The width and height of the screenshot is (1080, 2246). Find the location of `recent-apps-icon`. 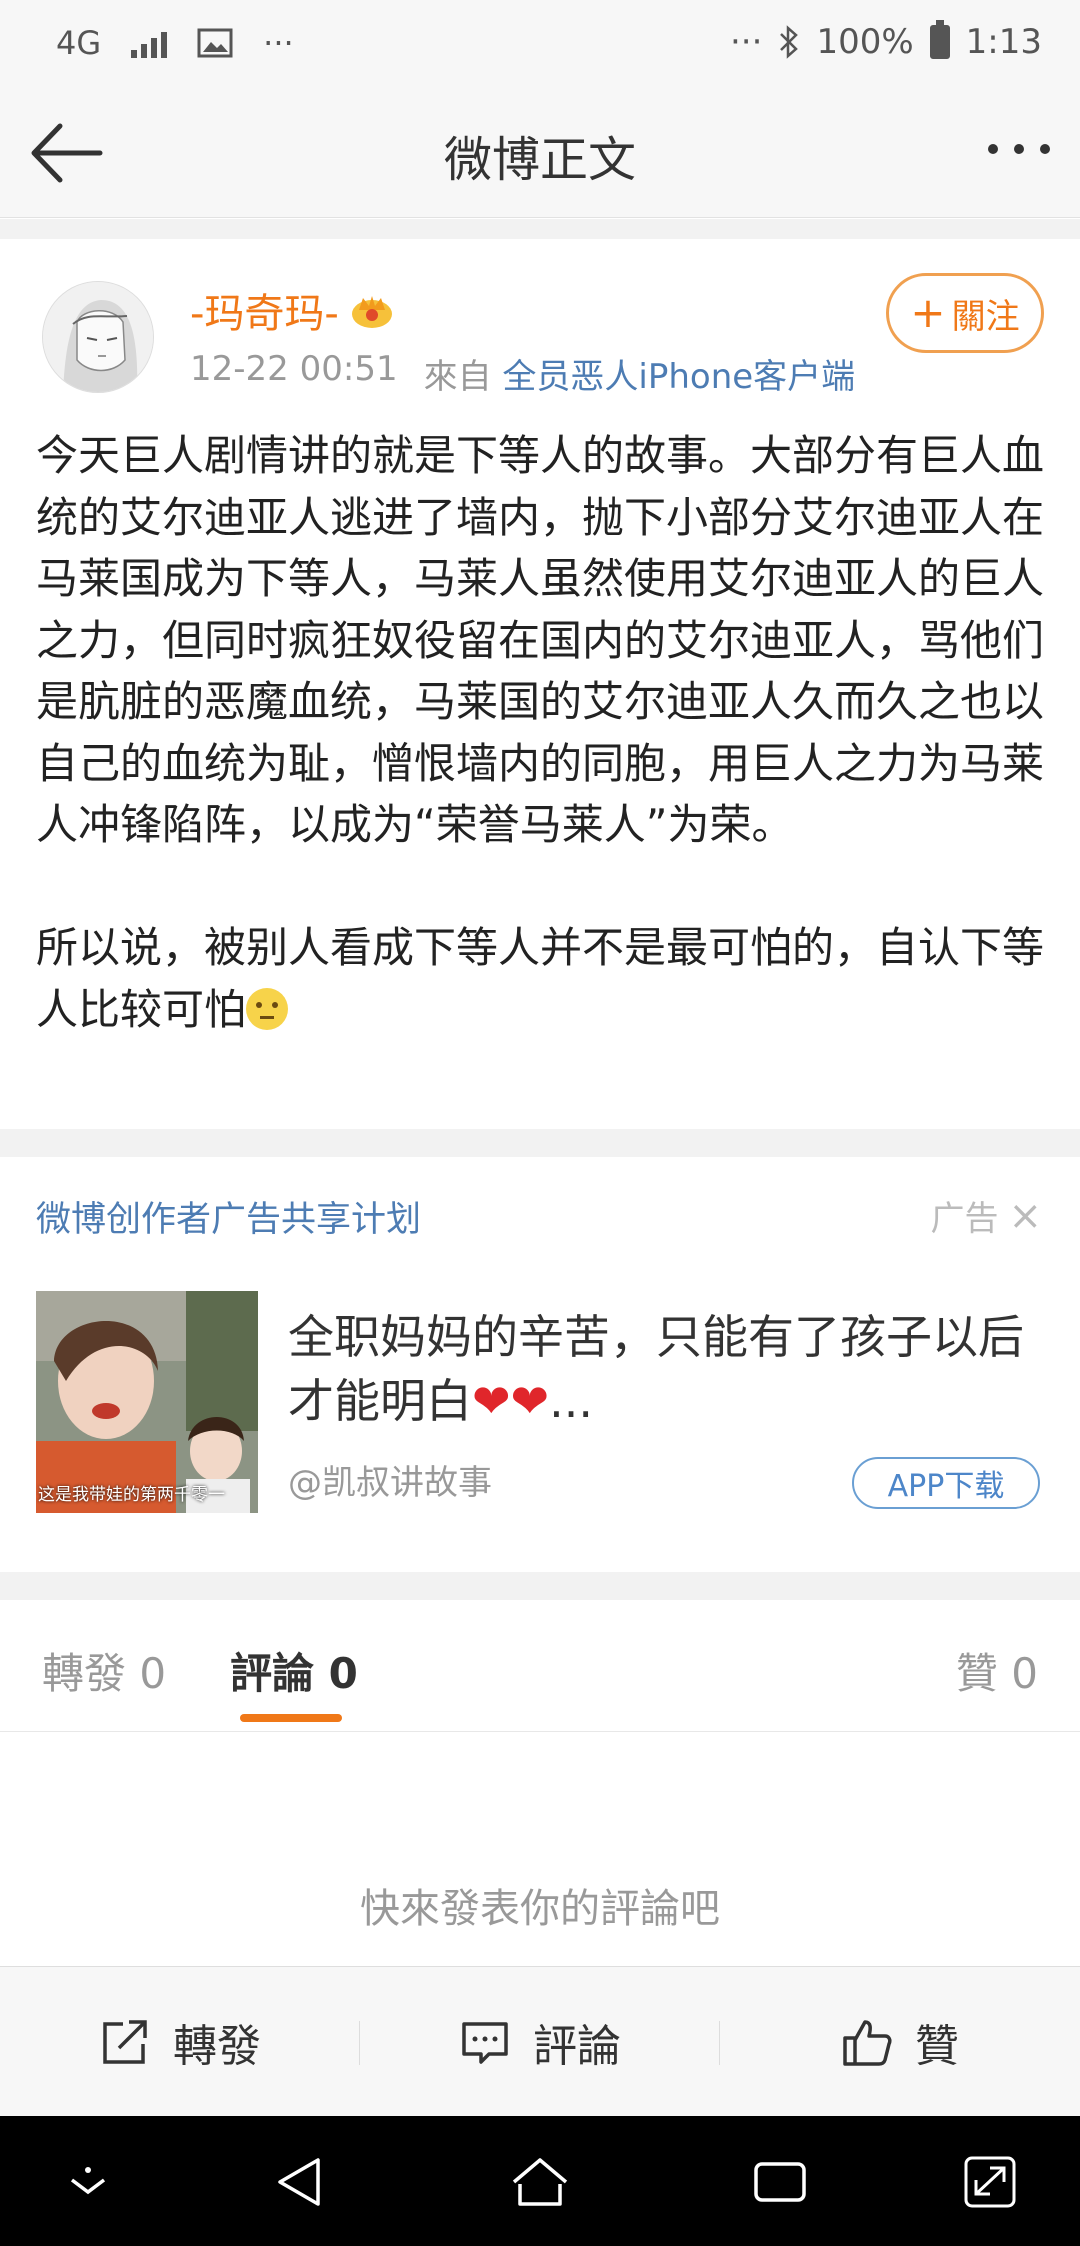

recent-apps-icon is located at coordinates (780, 2182).